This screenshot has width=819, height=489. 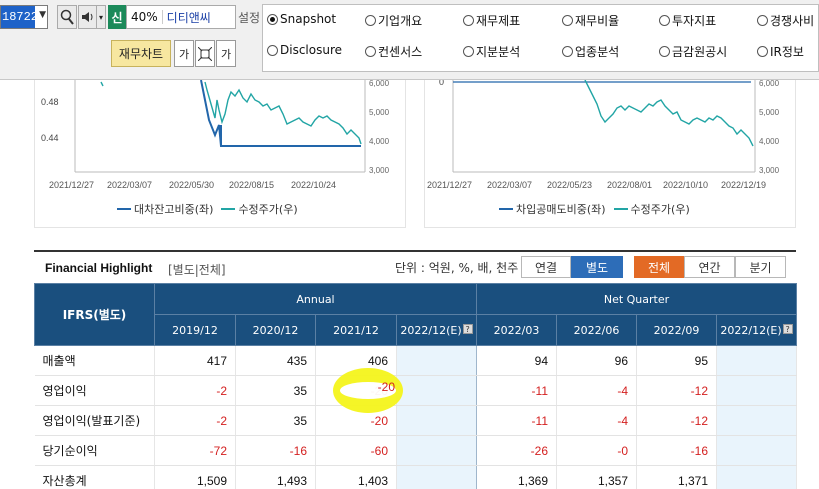 What do you see at coordinates (145, 17) in the screenshot?
I see `ratio-value: 40%` at bounding box center [145, 17].